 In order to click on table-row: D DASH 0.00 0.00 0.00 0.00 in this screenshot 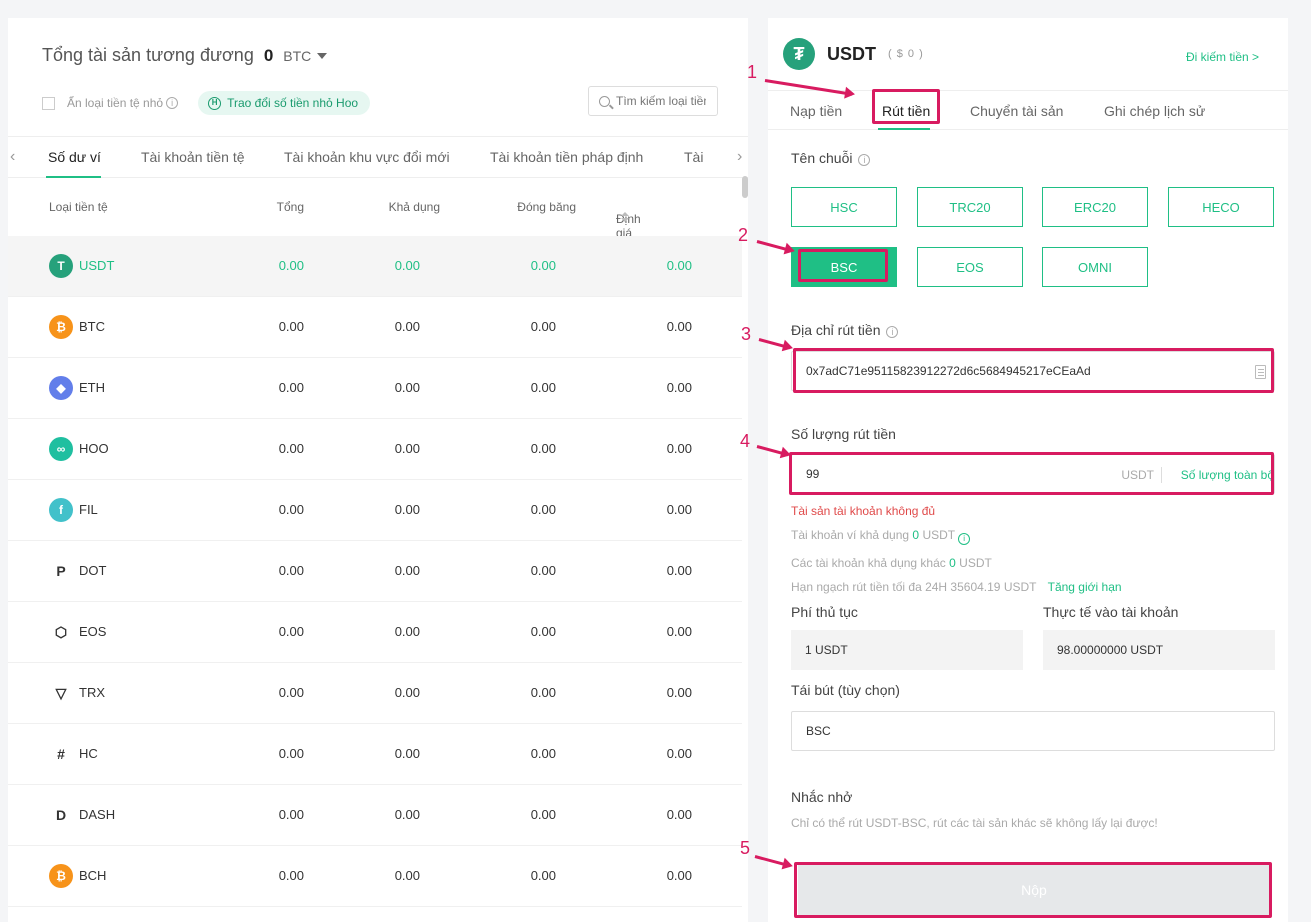, I will do `click(375, 815)`.